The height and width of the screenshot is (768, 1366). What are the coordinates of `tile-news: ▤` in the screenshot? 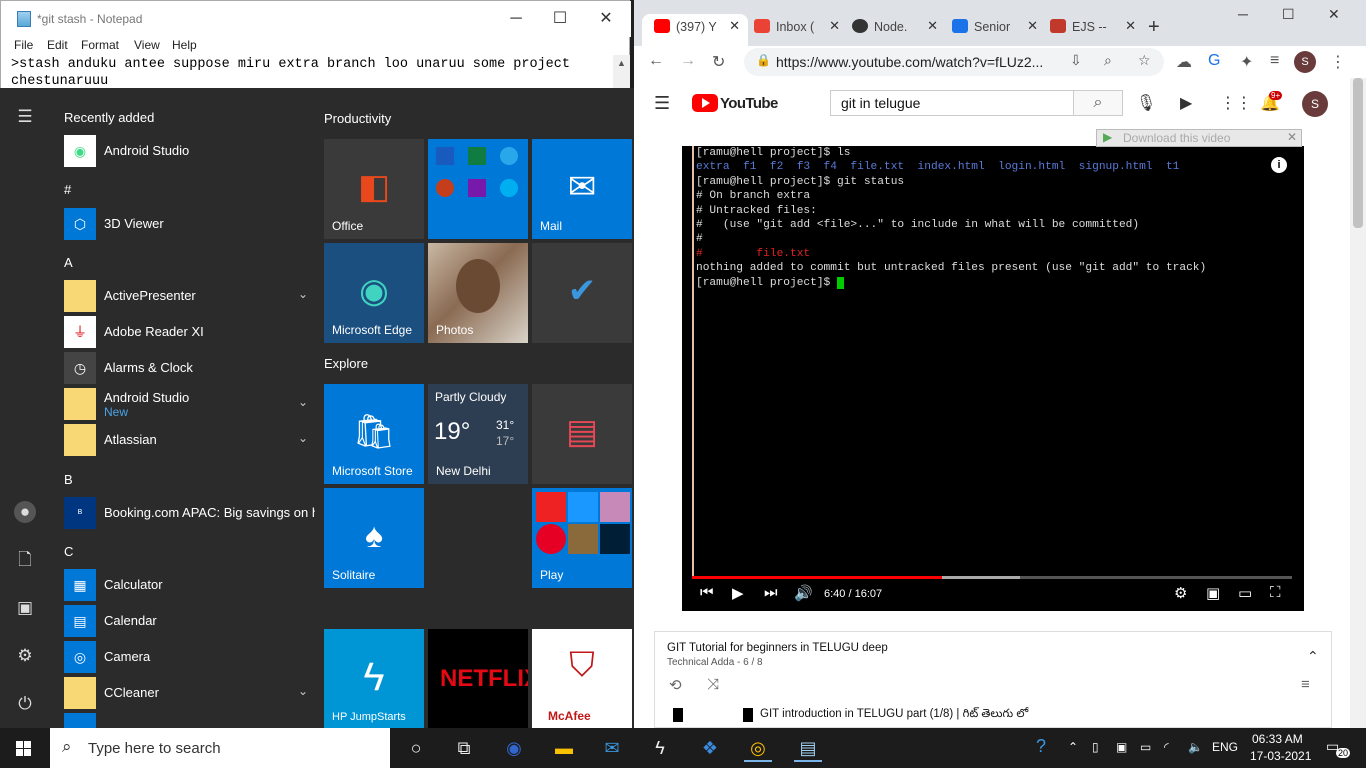 It's located at (582, 434).